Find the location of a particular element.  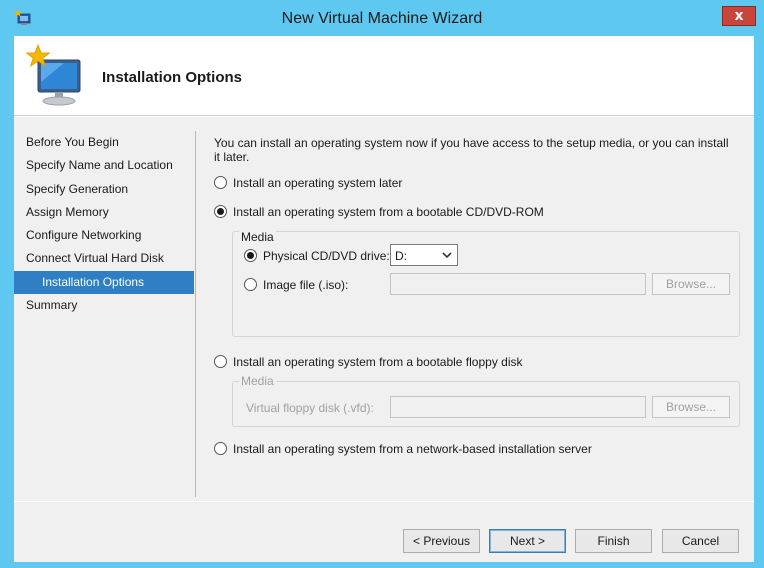

nav-item-before-you-begin: Before You Begin is located at coordinates (104, 142).